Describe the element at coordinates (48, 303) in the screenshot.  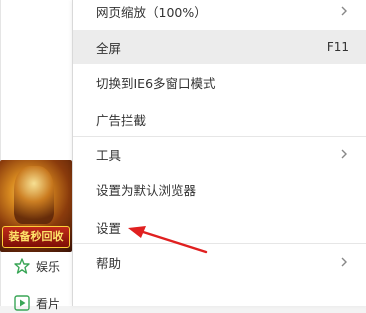
I see `sidebar-item-label: 看片` at that location.